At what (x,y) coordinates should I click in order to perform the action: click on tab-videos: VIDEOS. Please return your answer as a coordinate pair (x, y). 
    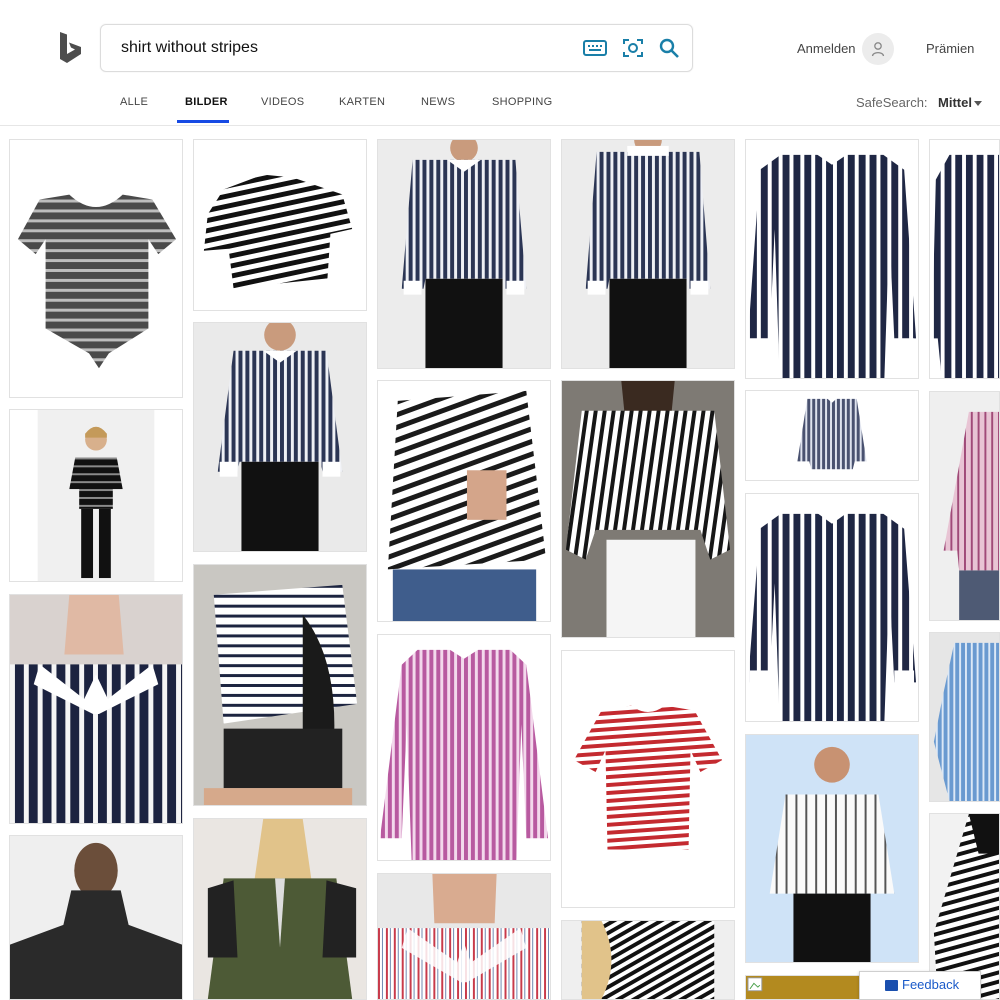
    Looking at the image, I should click on (282, 102).